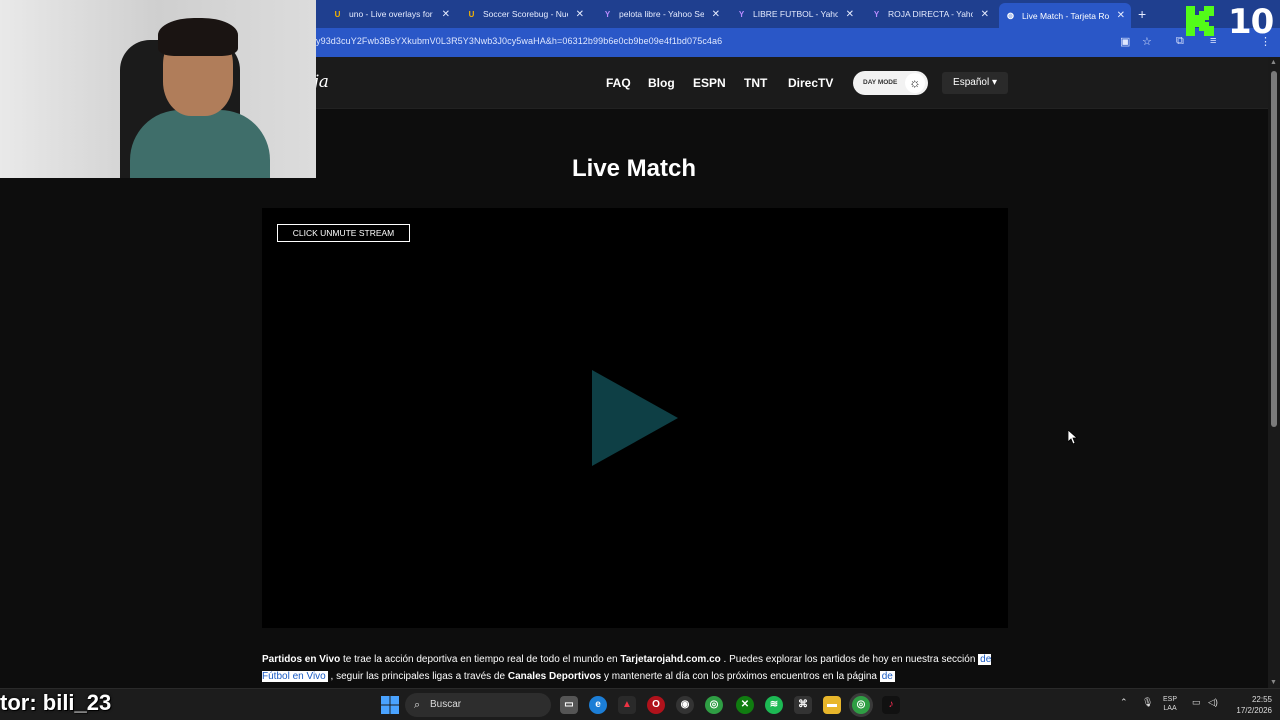 The height and width of the screenshot is (720, 1280). Describe the element at coordinates (1274, 249) in the screenshot. I see `scrollbar-thumb` at that location.